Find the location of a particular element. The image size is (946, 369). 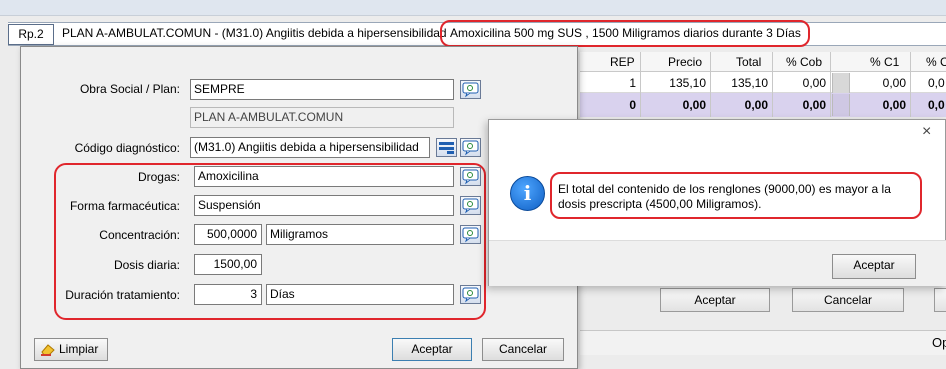

grid-cell: 1 is located at coordinates (632, 83).